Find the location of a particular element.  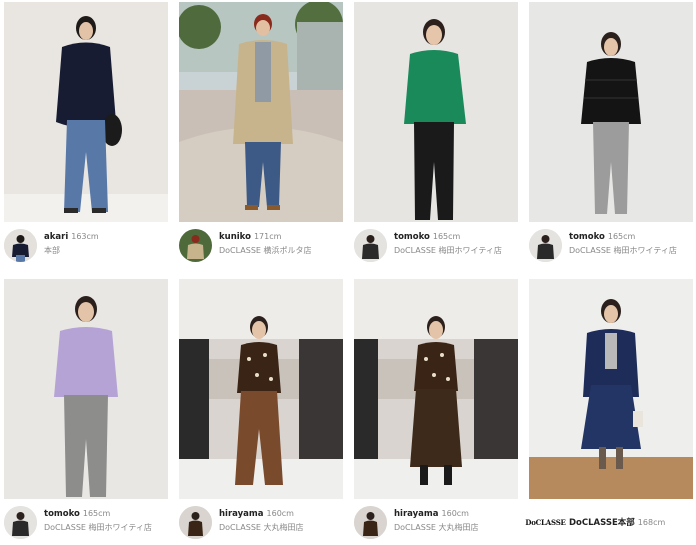

staff-height: 171cm is located at coordinates (267, 236).